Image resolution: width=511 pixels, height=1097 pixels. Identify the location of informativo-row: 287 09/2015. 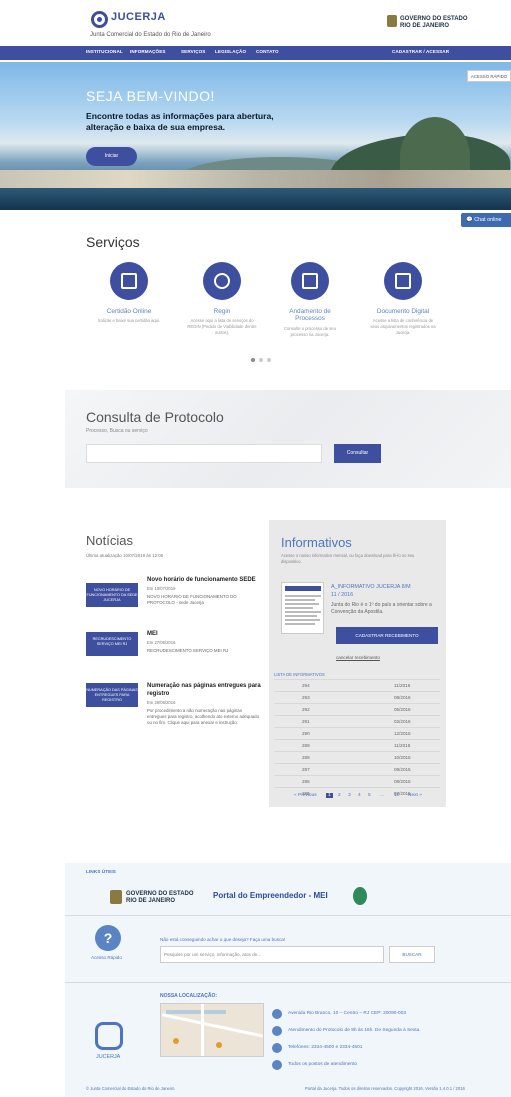
(357, 769).